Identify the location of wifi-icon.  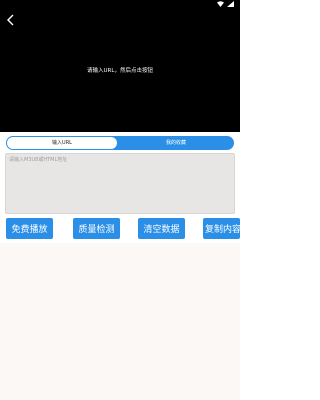
(220, 4).